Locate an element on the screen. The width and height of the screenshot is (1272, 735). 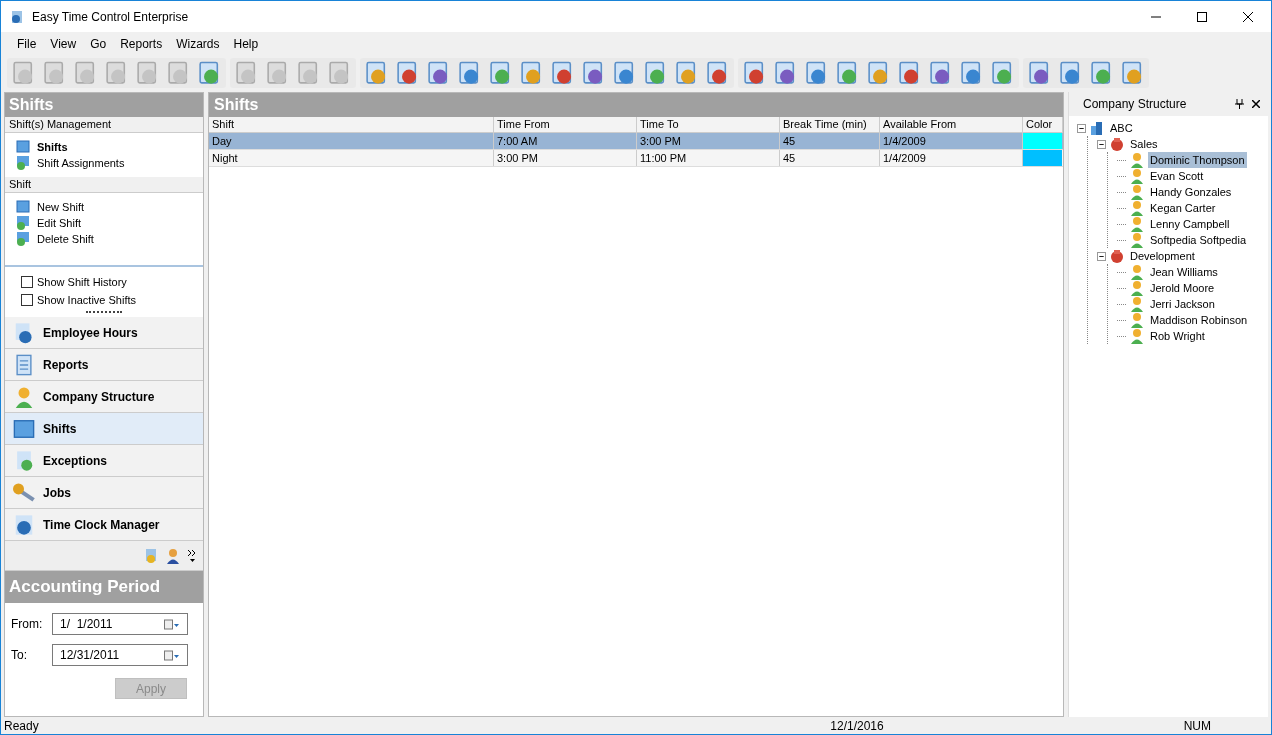
tree-item: Maddison Robinson is located at coordinates (1199, 320).